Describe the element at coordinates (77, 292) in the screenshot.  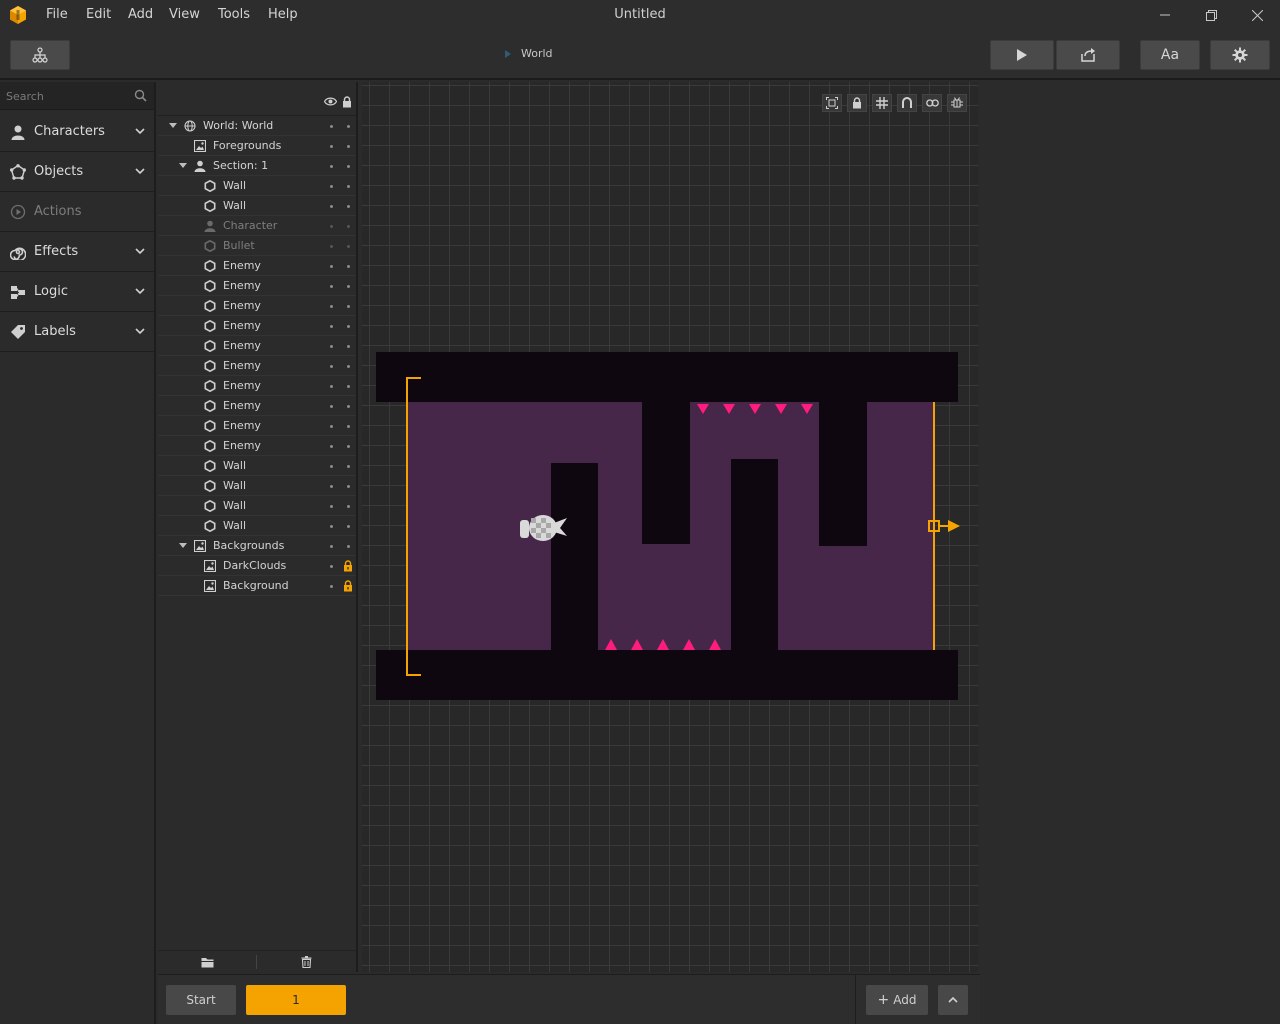
I see `category-logic: Logic` at that location.